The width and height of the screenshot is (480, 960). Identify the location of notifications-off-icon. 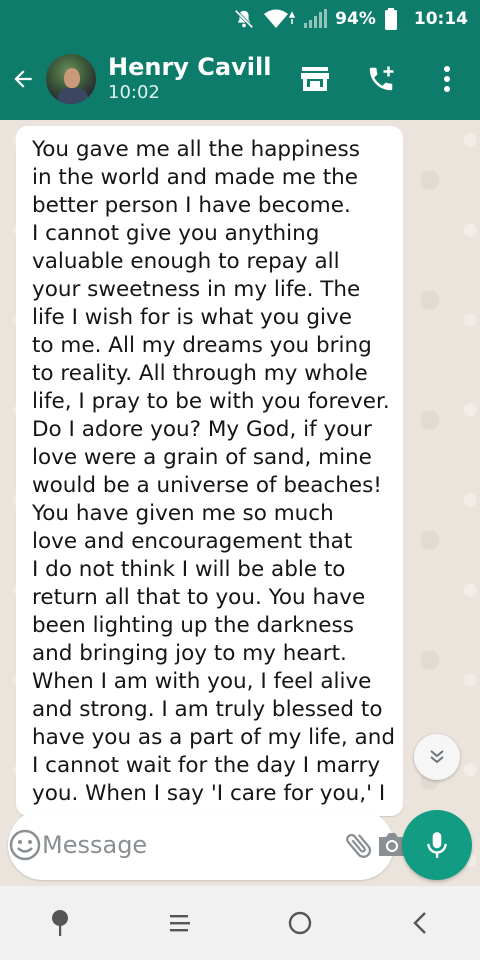
(244, 19).